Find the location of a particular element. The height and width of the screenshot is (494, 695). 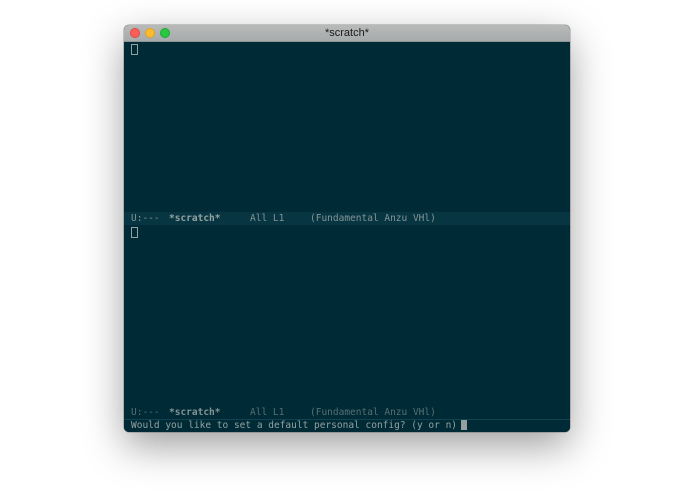

title-bar: *scratch* is located at coordinates (347, 33).